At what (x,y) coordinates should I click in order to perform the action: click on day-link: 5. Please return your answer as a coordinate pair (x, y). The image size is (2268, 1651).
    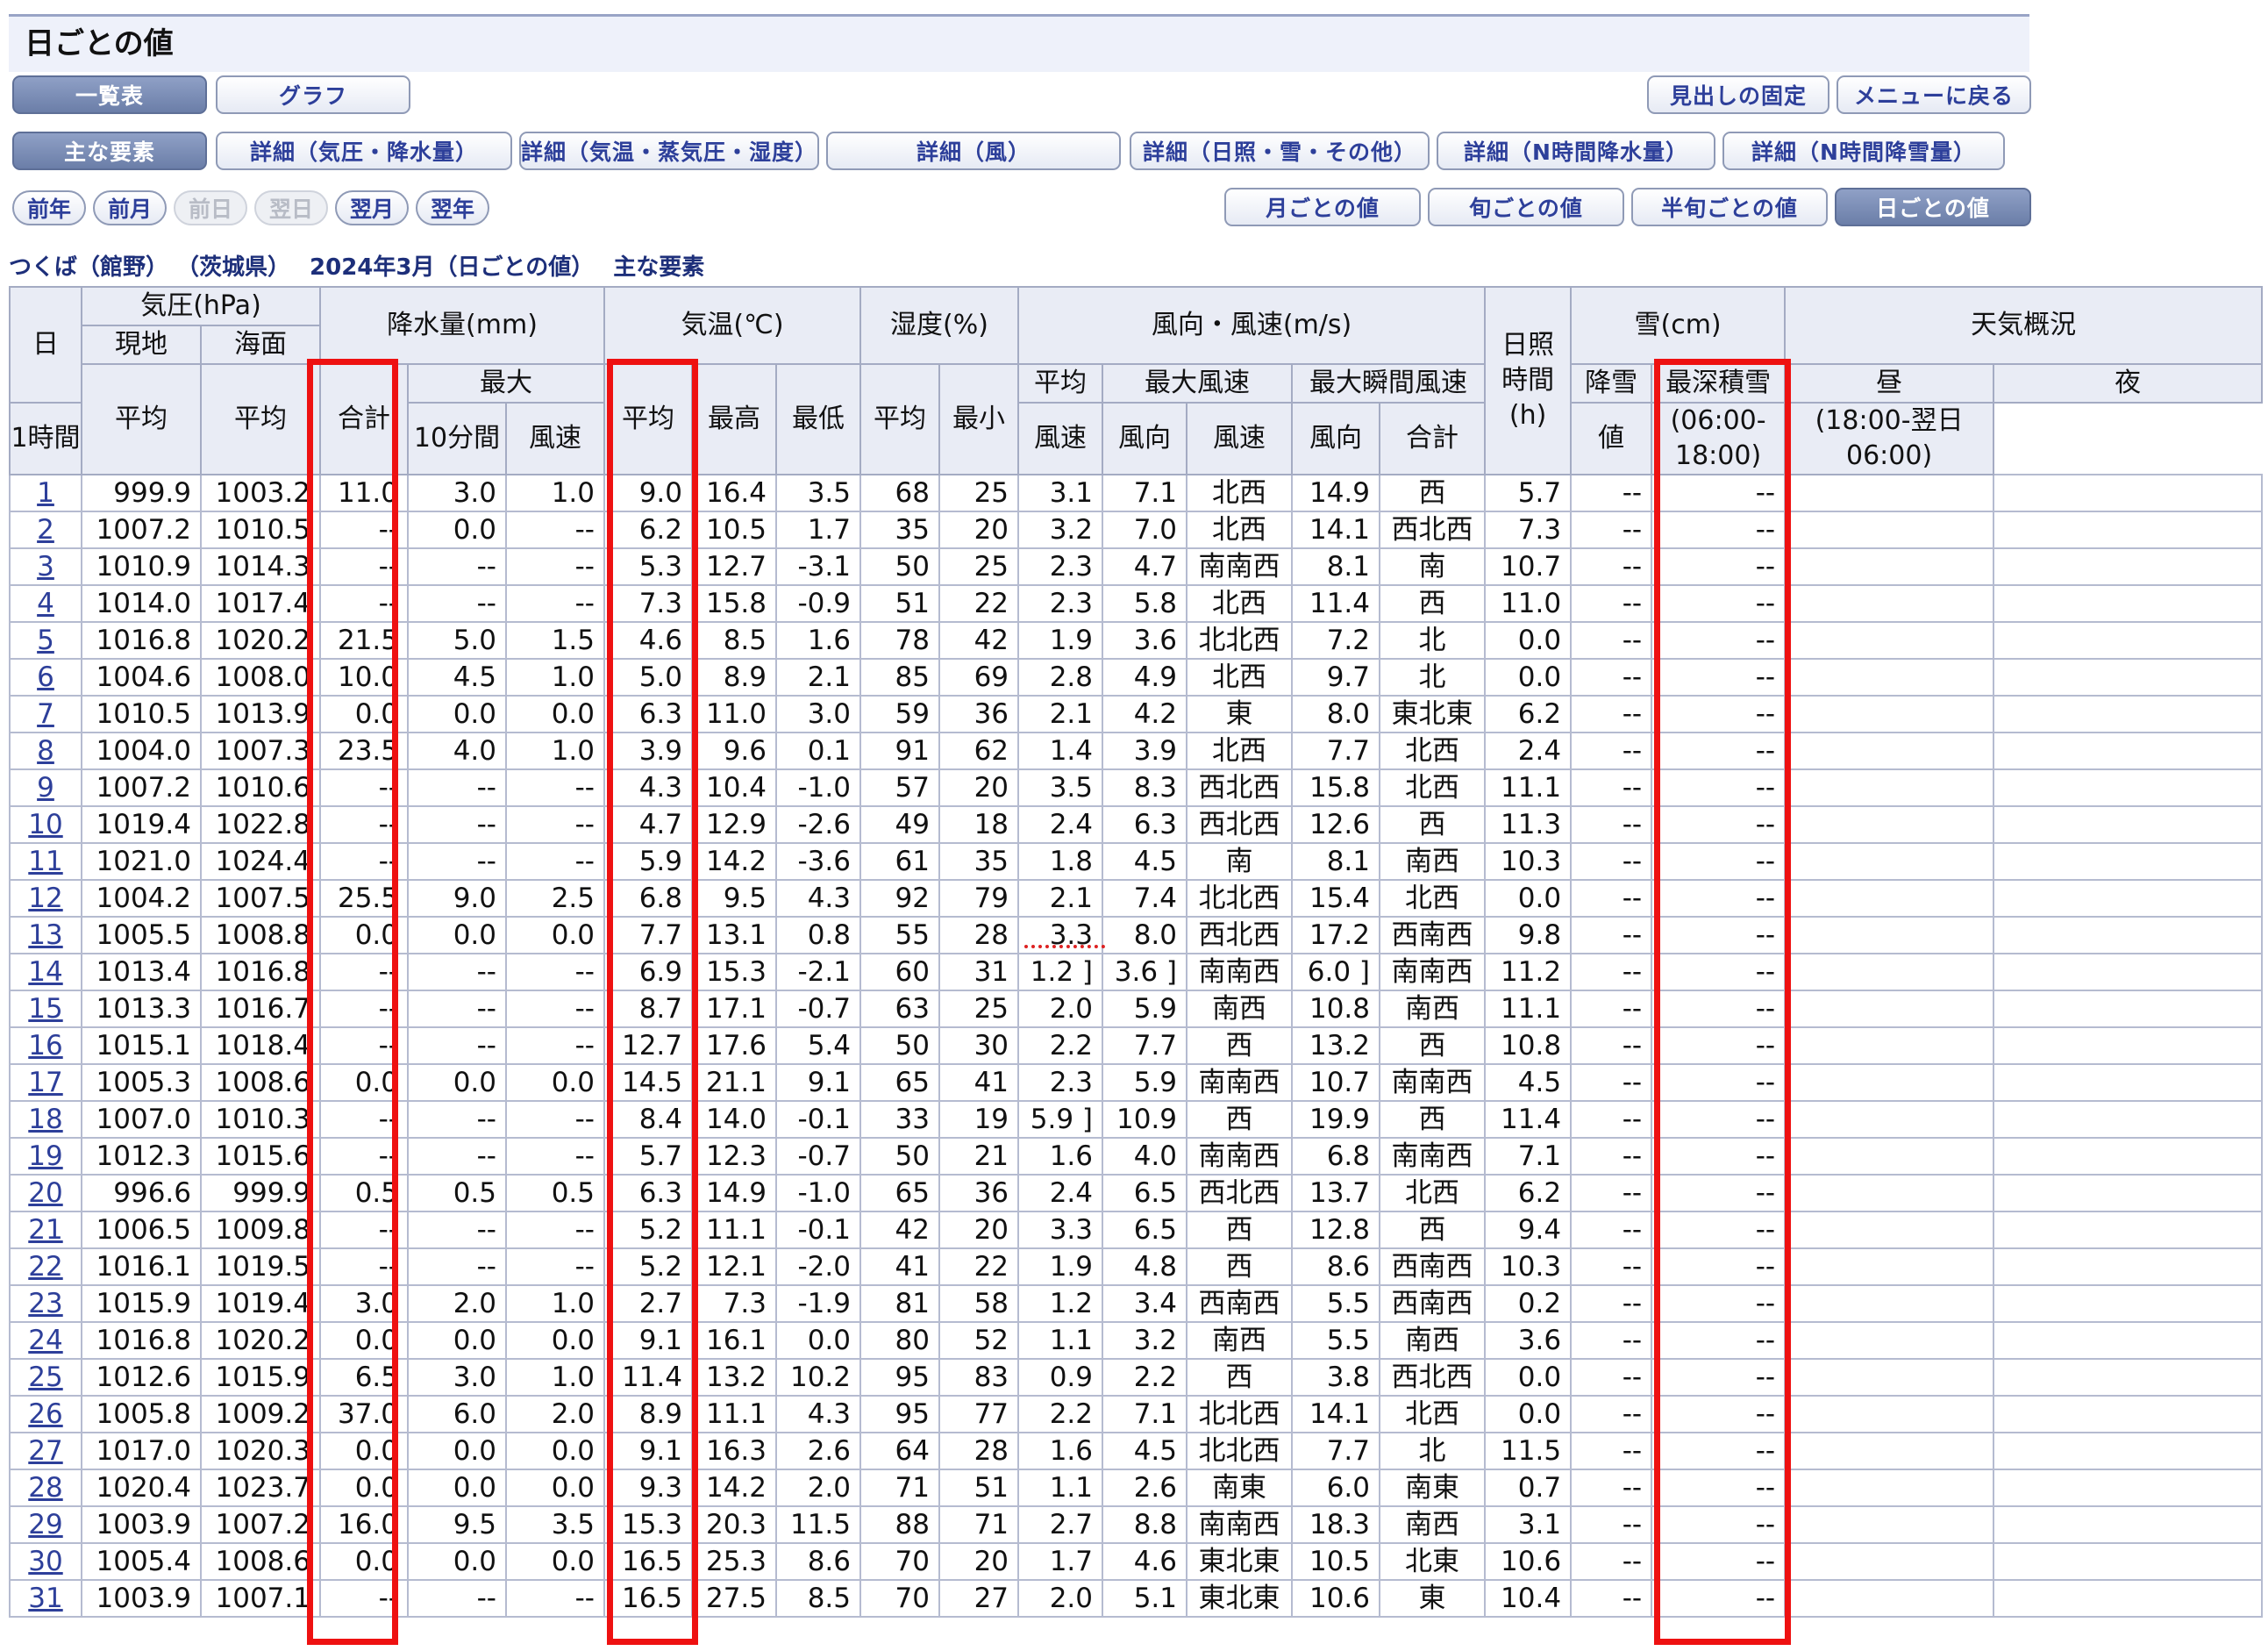
    Looking at the image, I should click on (45, 640).